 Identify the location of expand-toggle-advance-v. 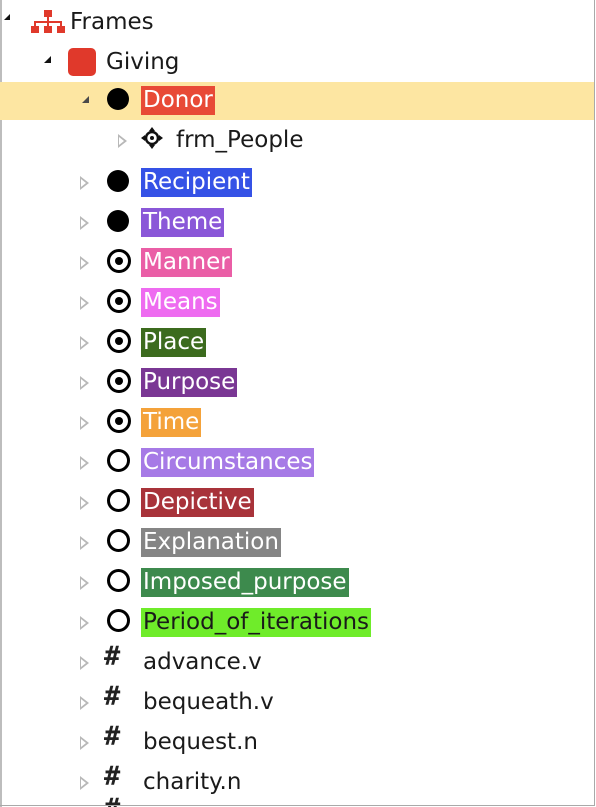
(84, 663).